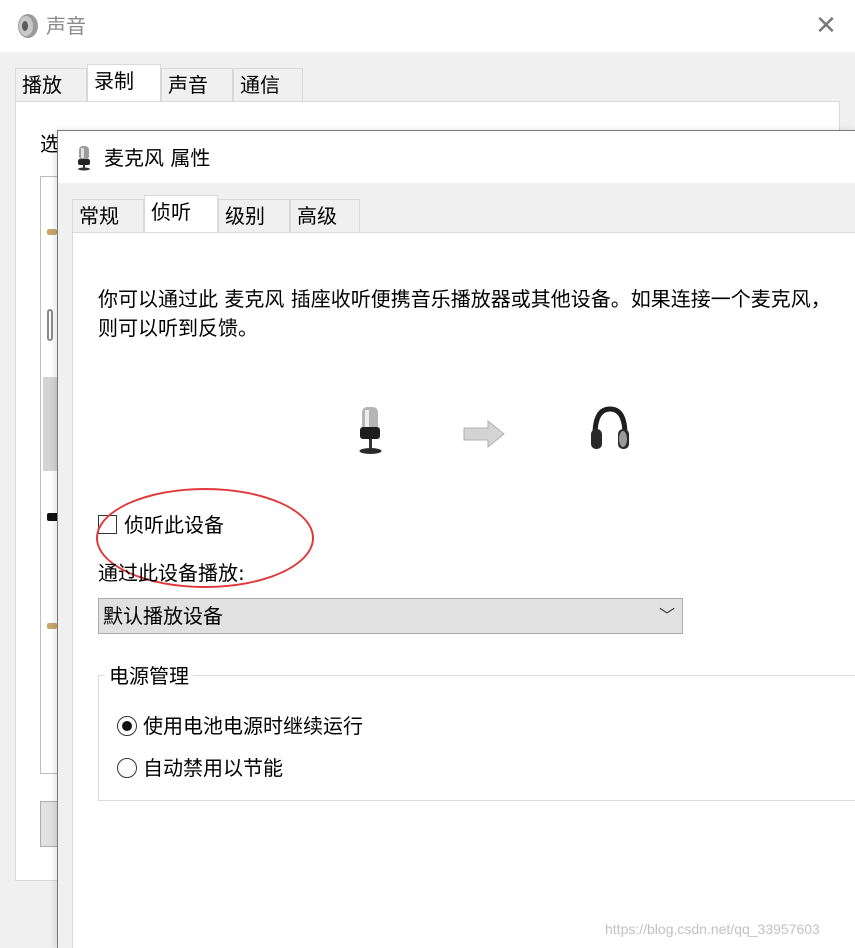  I want to click on speaker-icon, so click(28, 26).